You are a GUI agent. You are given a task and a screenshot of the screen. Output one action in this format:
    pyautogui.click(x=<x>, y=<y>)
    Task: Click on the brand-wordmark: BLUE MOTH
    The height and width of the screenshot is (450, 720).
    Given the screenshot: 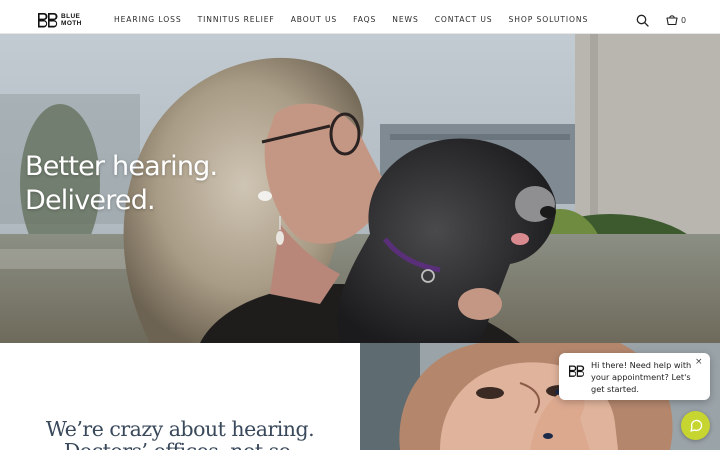 What is the action you would take?
    pyautogui.click(x=71, y=20)
    